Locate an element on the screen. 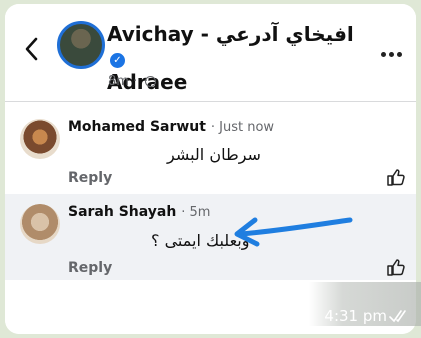 This screenshot has height=338, width=421. chevron-left-icon is located at coordinates (32, 49).